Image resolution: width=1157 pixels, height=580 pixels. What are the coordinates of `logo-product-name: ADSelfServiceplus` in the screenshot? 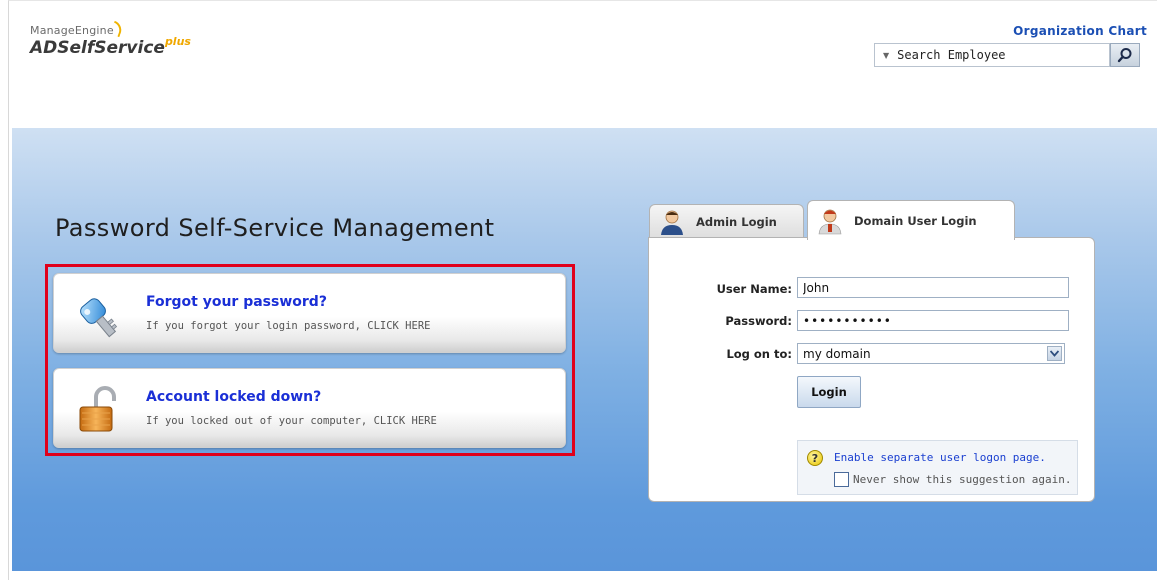 It's located at (110, 46).